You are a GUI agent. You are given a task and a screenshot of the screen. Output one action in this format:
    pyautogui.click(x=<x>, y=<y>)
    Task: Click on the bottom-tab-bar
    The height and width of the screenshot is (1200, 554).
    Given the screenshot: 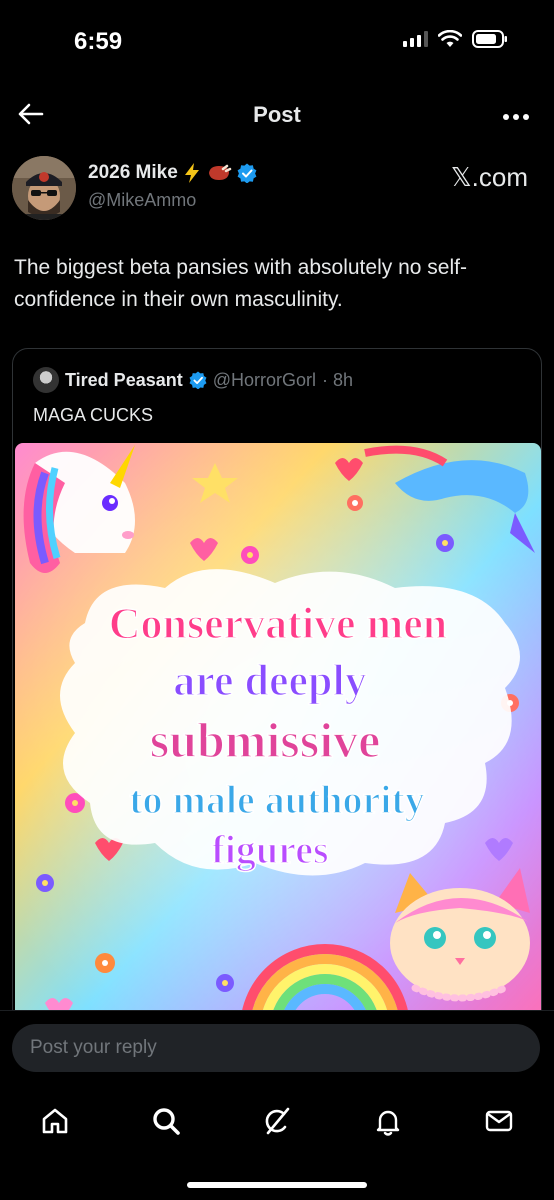 What is the action you would take?
    pyautogui.click(x=277, y=1121)
    